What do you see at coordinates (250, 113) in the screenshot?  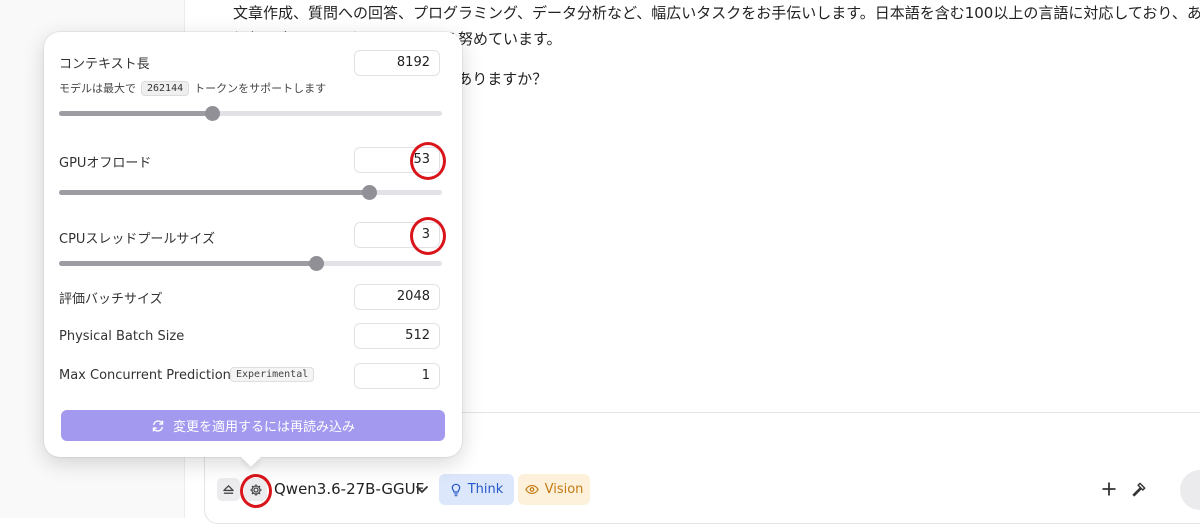 I see `context-length-slider` at bounding box center [250, 113].